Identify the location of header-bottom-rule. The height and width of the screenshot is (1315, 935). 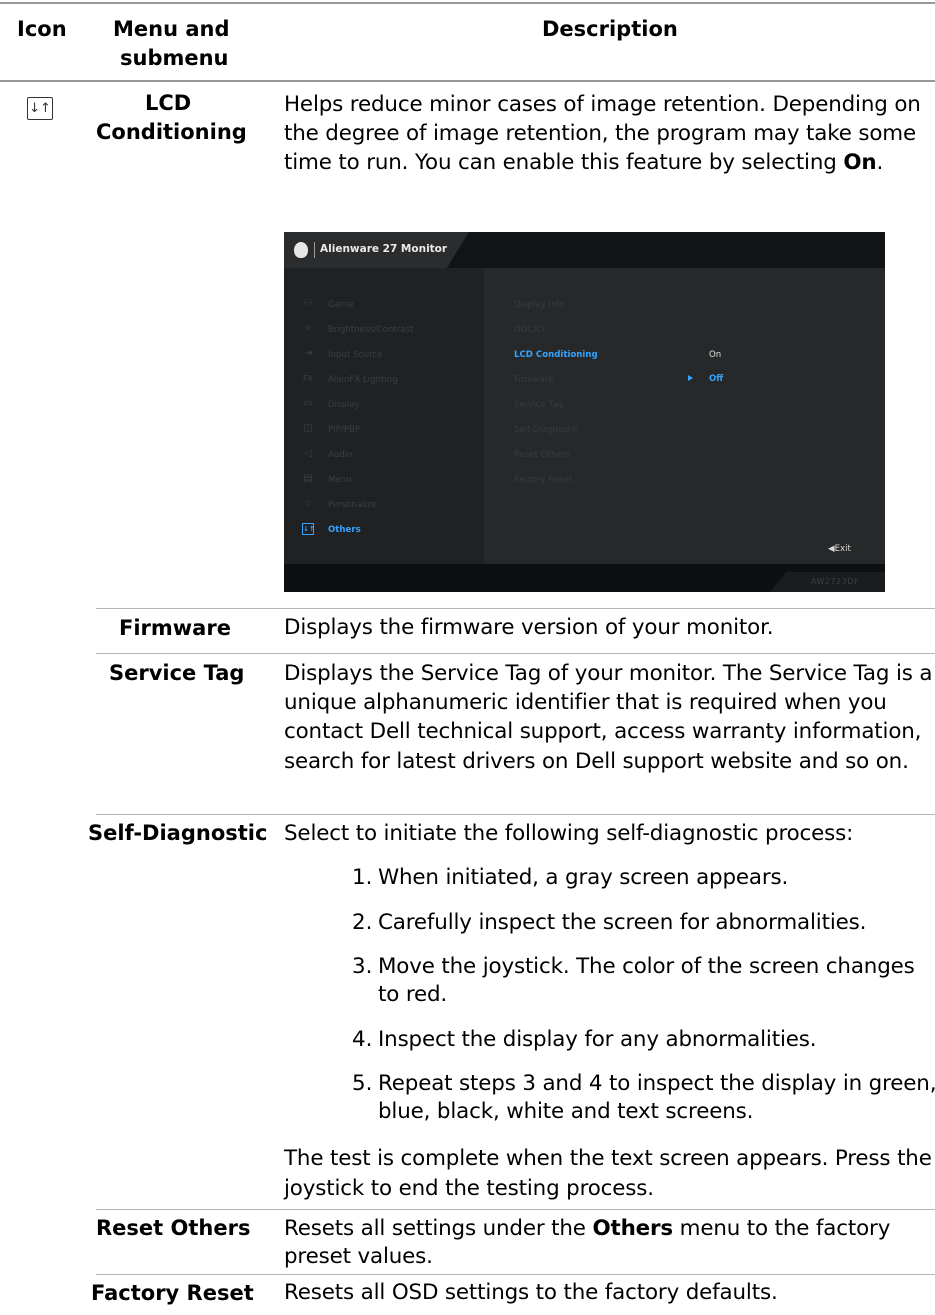
(467, 81).